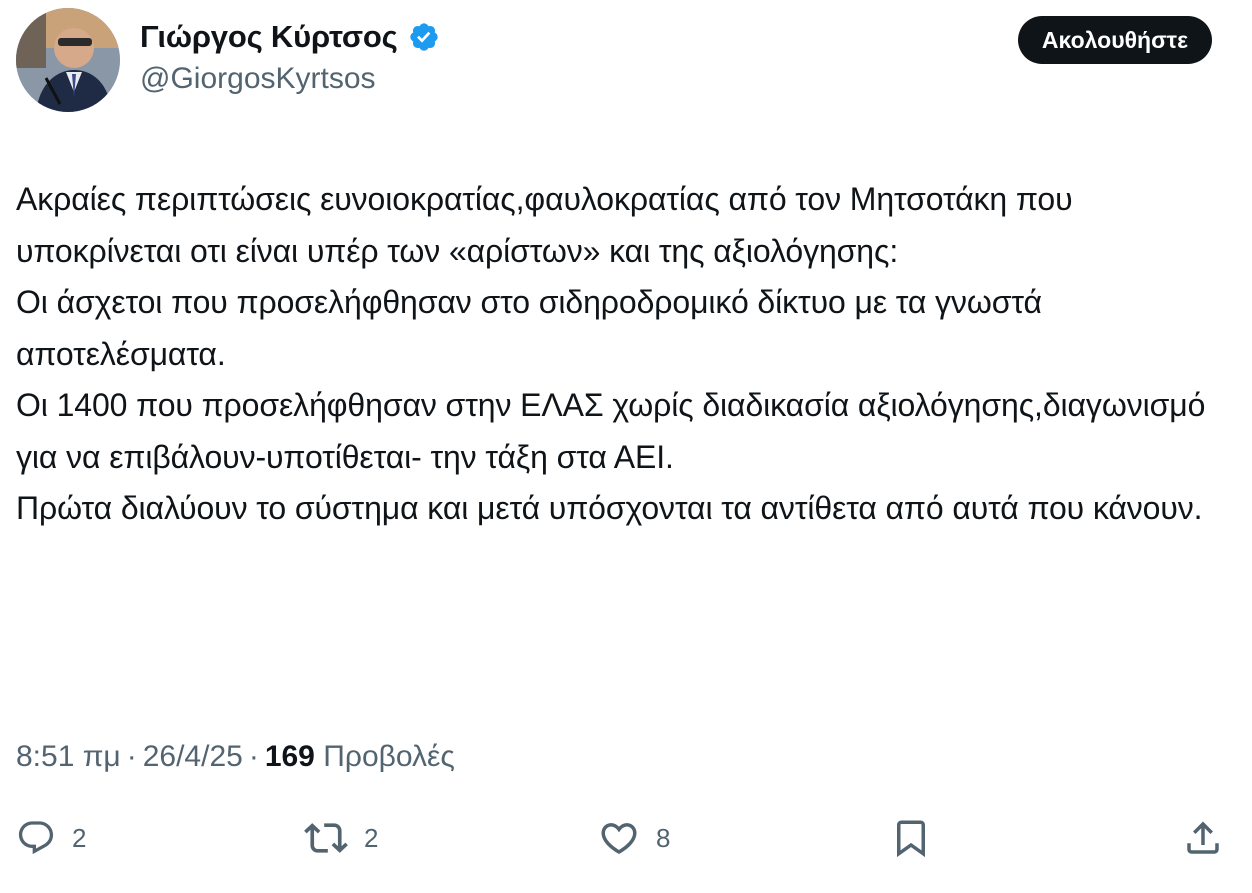  I want to click on display-name-row: Γιώργος Κύρτσος, so click(290, 37).